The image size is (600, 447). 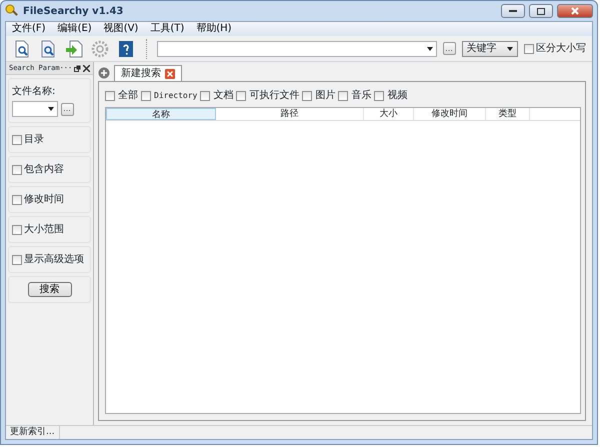 I want to click on add-tab-icon, so click(x=104, y=73).